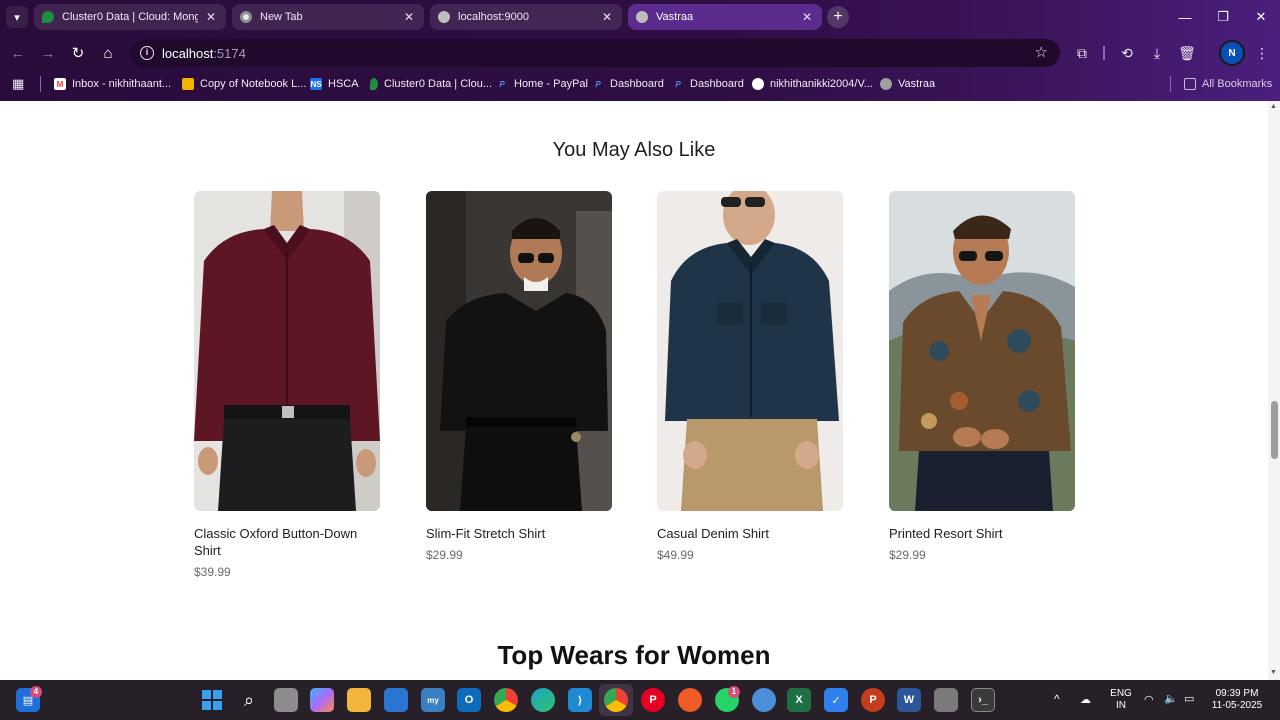  I want to click on tab-localhost-9000: localhost:9000 ✕, so click(526, 17).